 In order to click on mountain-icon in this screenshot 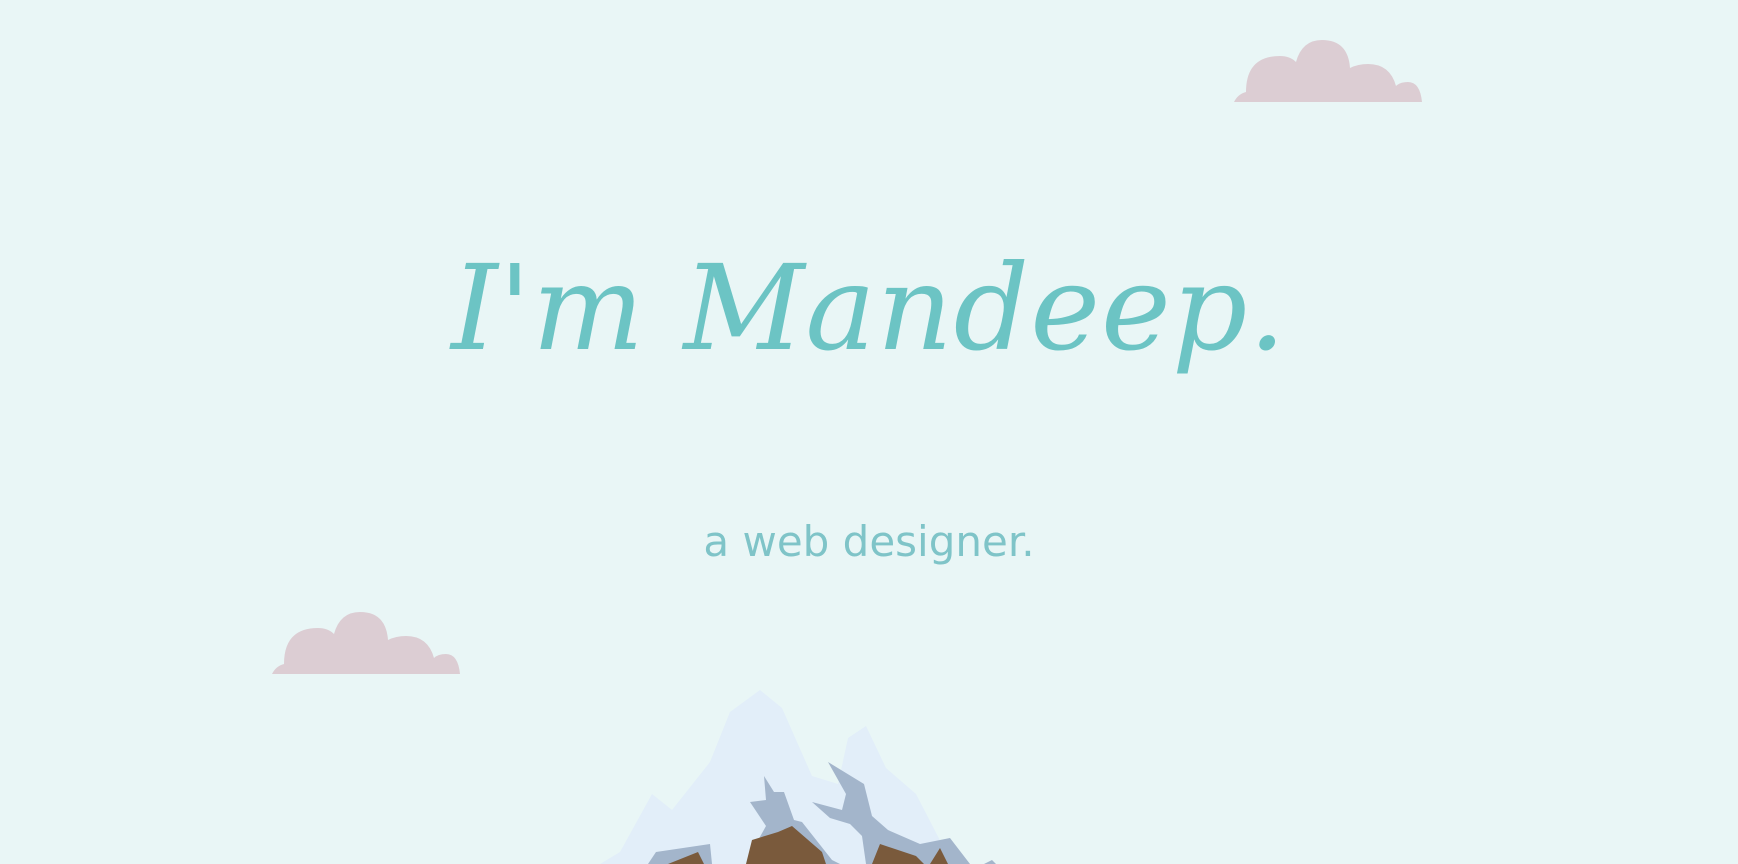, I will do `click(798, 777)`.